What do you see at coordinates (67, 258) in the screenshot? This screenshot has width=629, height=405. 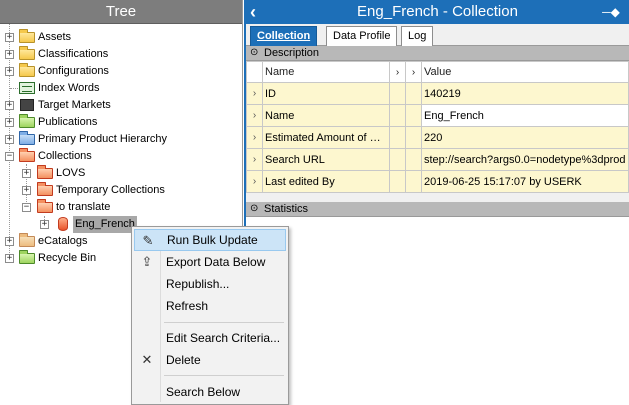 I see `tree-item-label: Recycle Bin` at bounding box center [67, 258].